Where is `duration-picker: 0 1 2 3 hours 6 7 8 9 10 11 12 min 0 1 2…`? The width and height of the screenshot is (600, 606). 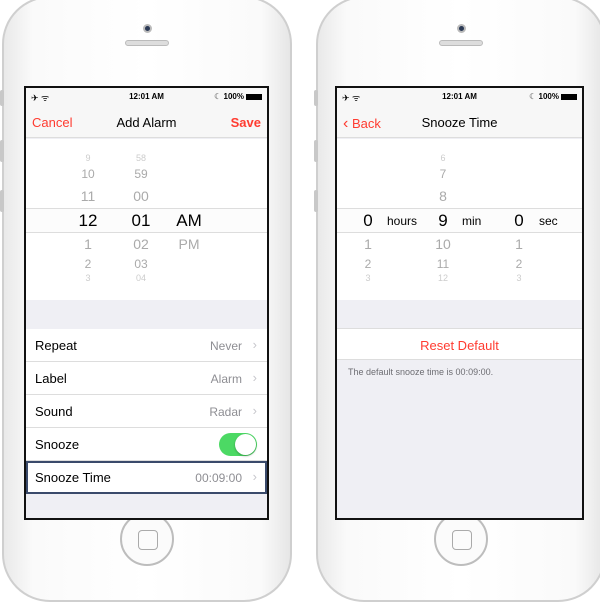
duration-picker: 0 1 2 3 hours 6 7 8 9 10 11 12 min 0 1 2… is located at coordinates (459, 219).